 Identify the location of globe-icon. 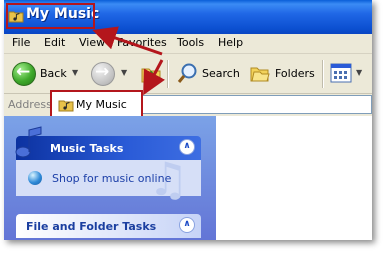
(35, 178).